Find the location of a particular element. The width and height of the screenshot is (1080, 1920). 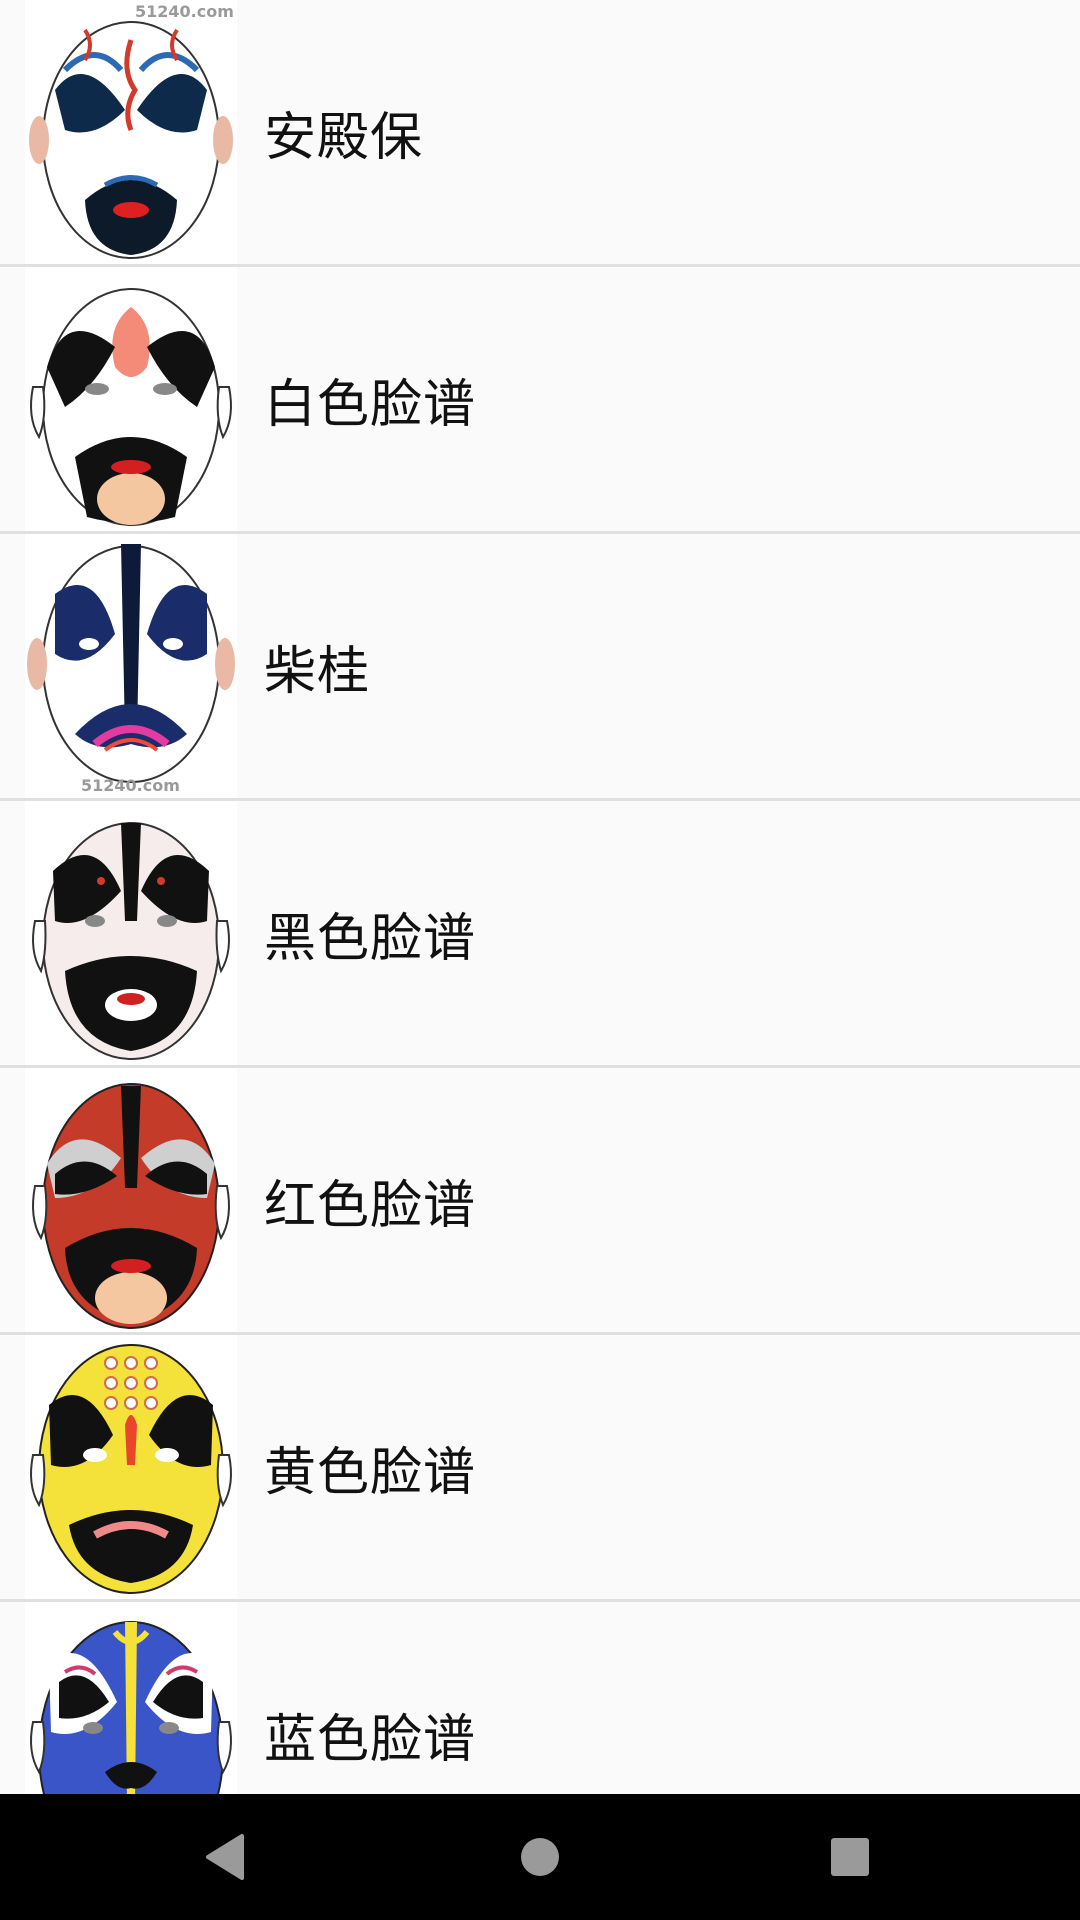

blue-white-mask-2-icon is located at coordinates (131, 663).